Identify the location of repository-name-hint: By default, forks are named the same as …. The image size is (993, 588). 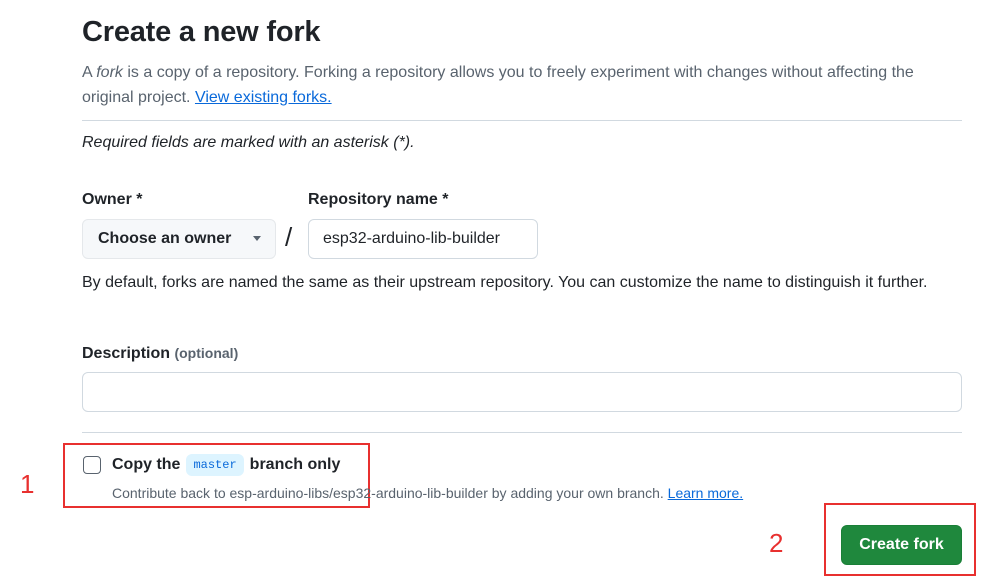
(505, 282).